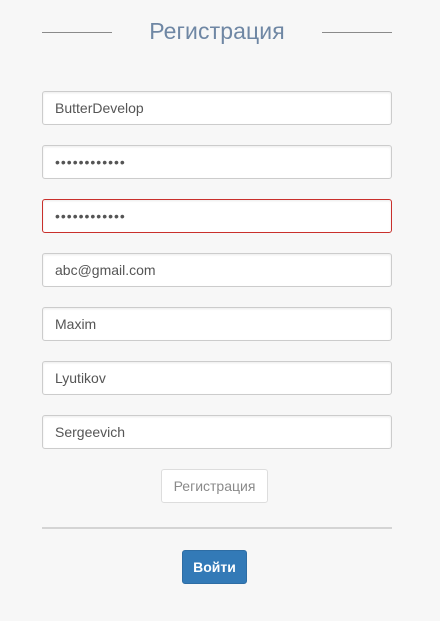 The height and width of the screenshot is (621, 440). I want to click on divider, so click(217, 528).